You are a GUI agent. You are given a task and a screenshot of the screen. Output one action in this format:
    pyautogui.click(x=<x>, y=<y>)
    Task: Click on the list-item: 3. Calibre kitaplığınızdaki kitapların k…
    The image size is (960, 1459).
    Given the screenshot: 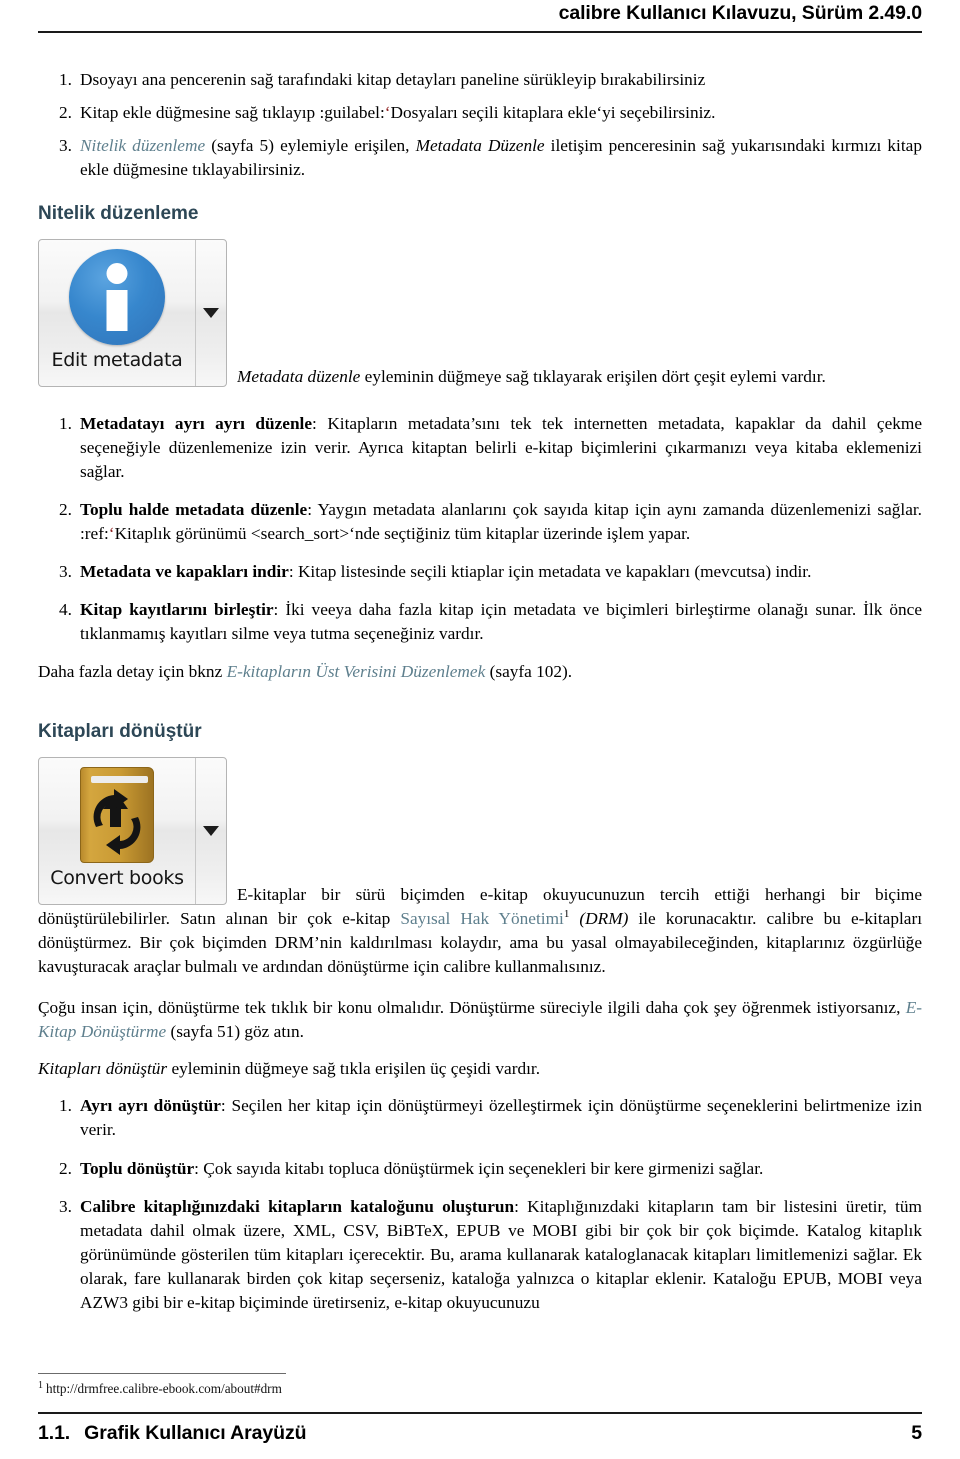 What is the action you would take?
    pyautogui.click(x=480, y=1255)
    